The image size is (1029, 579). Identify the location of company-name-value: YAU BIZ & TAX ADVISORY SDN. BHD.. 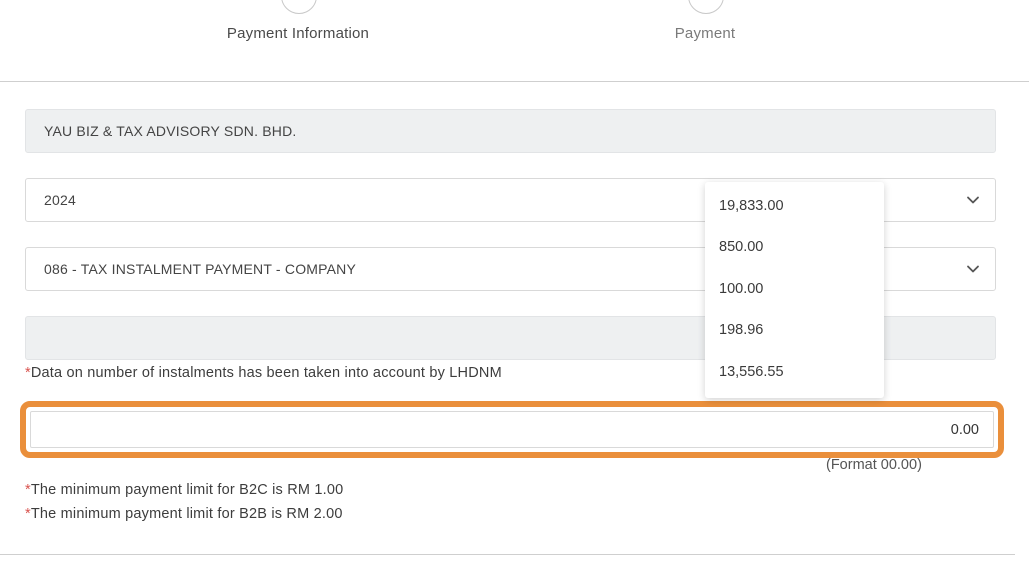
(170, 131).